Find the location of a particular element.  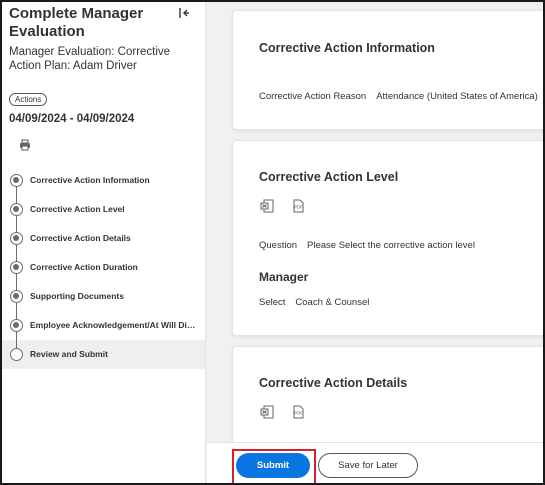

step-corrective-action-information: Corrective Action Information is located at coordinates (103, 180).